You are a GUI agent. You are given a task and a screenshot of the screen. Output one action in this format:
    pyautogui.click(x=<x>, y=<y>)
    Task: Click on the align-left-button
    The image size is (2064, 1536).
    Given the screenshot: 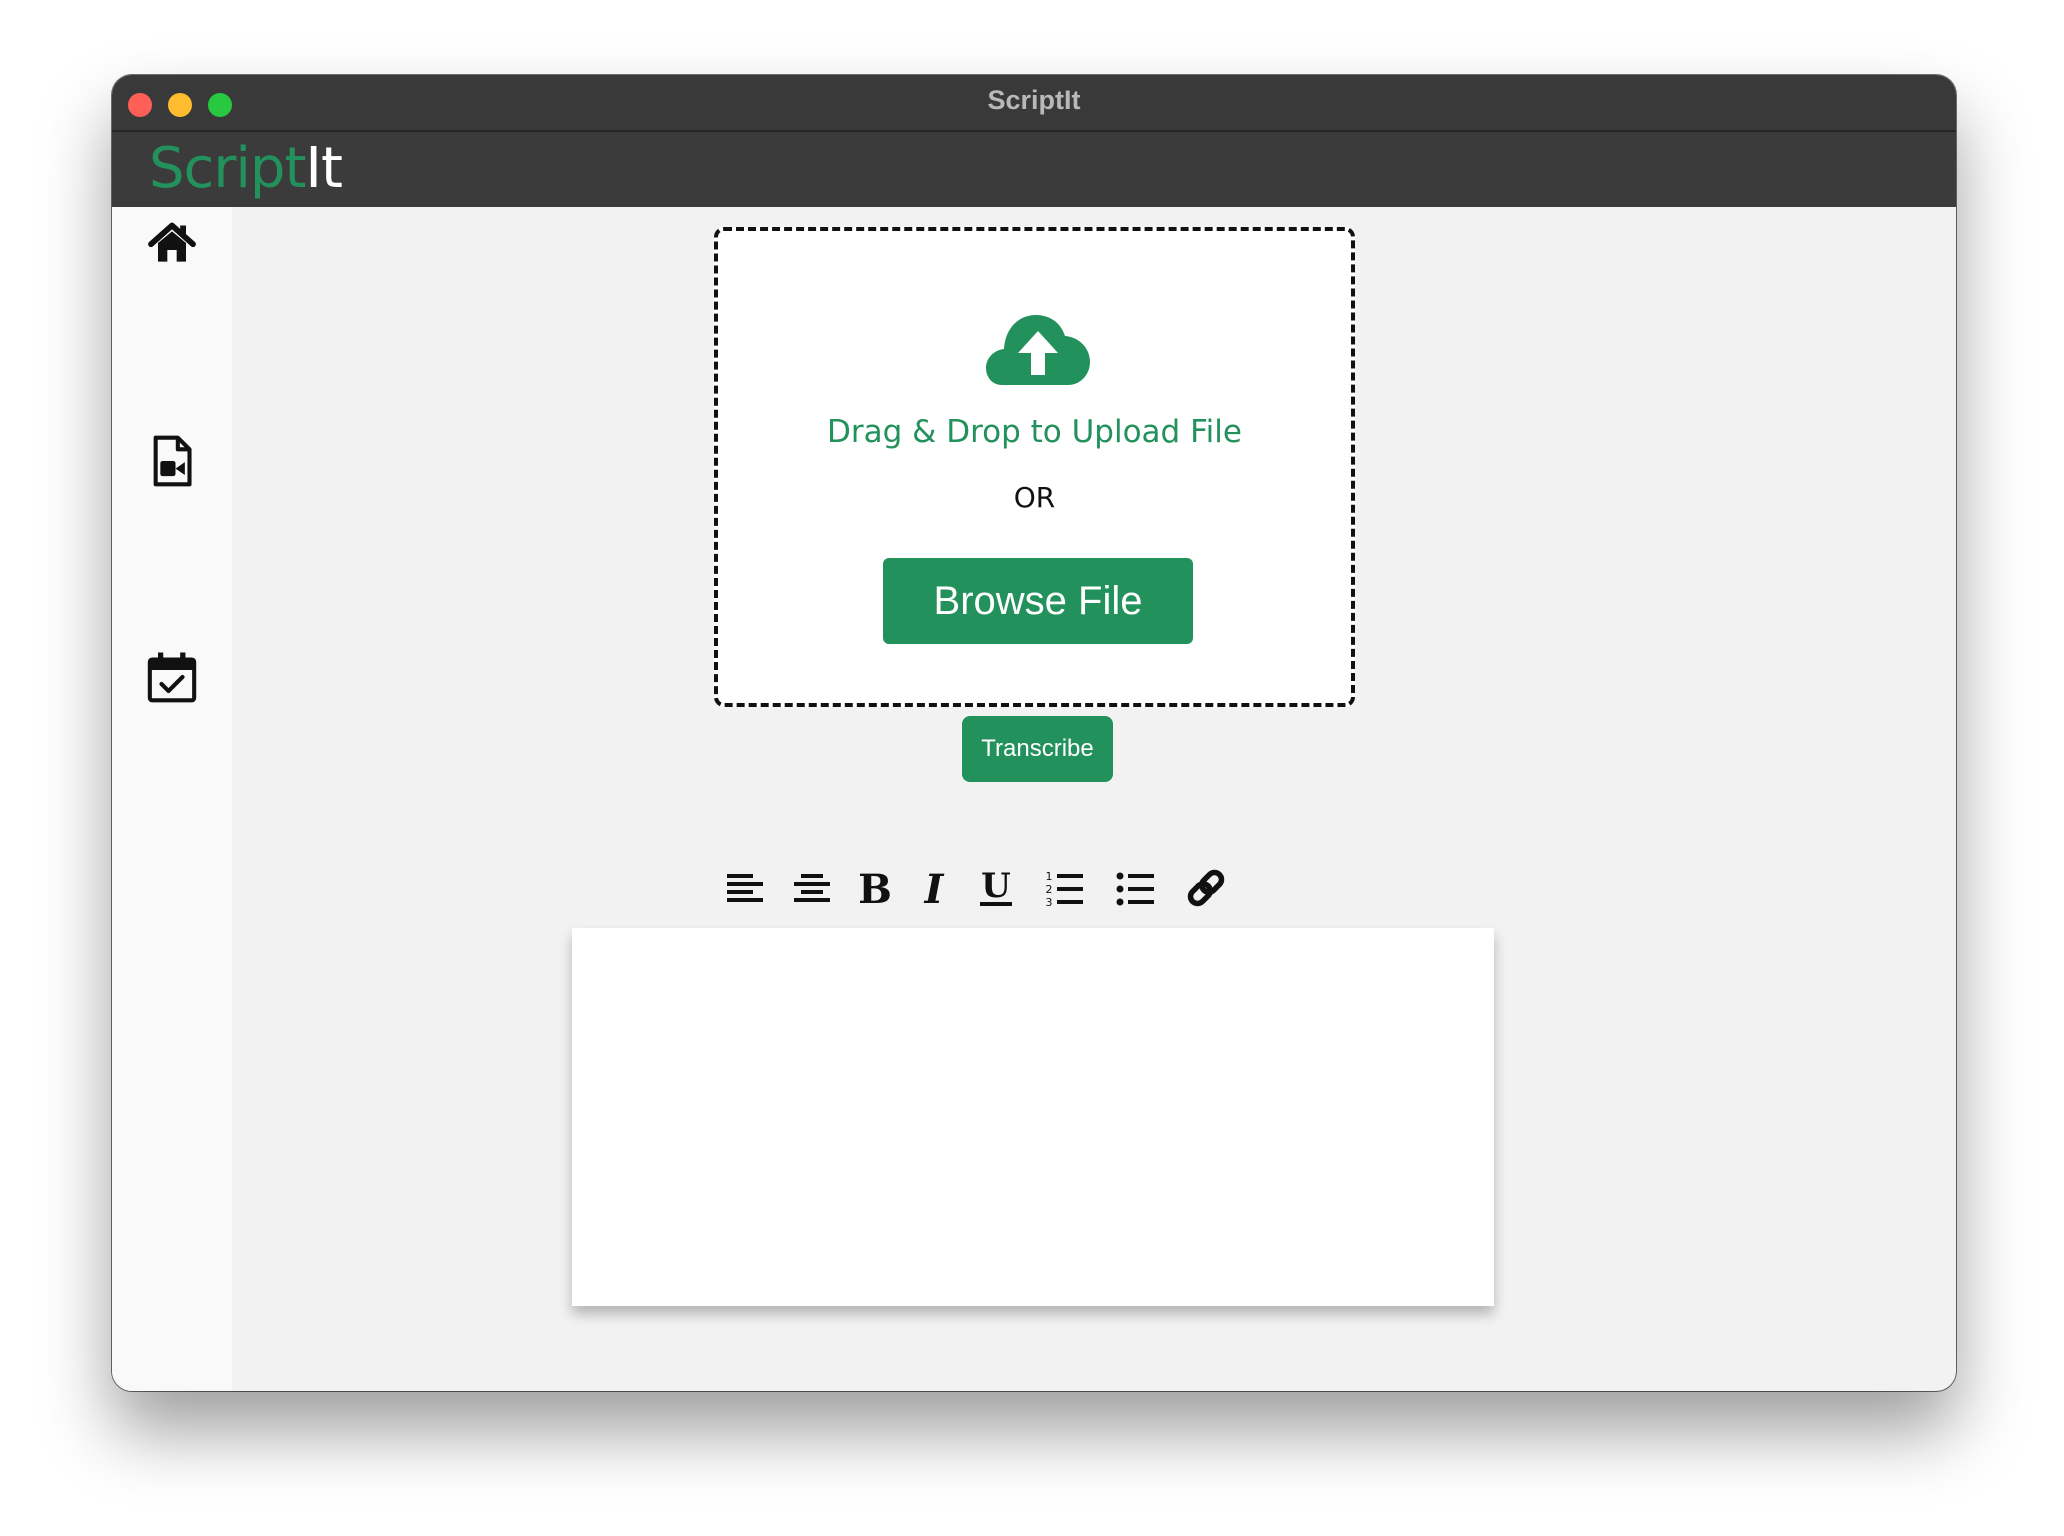 What is the action you would take?
    pyautogui.click(x=745, y=888)
    